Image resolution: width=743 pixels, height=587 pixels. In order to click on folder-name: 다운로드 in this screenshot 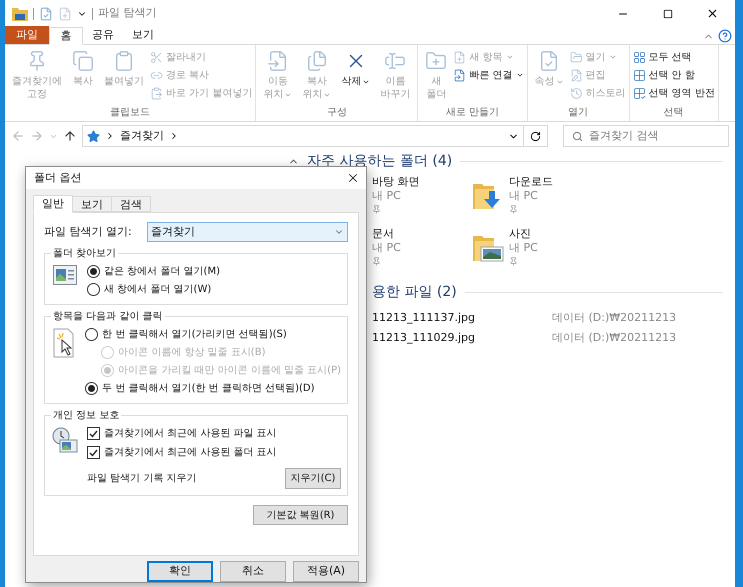, I will do `click(531, 181)`.